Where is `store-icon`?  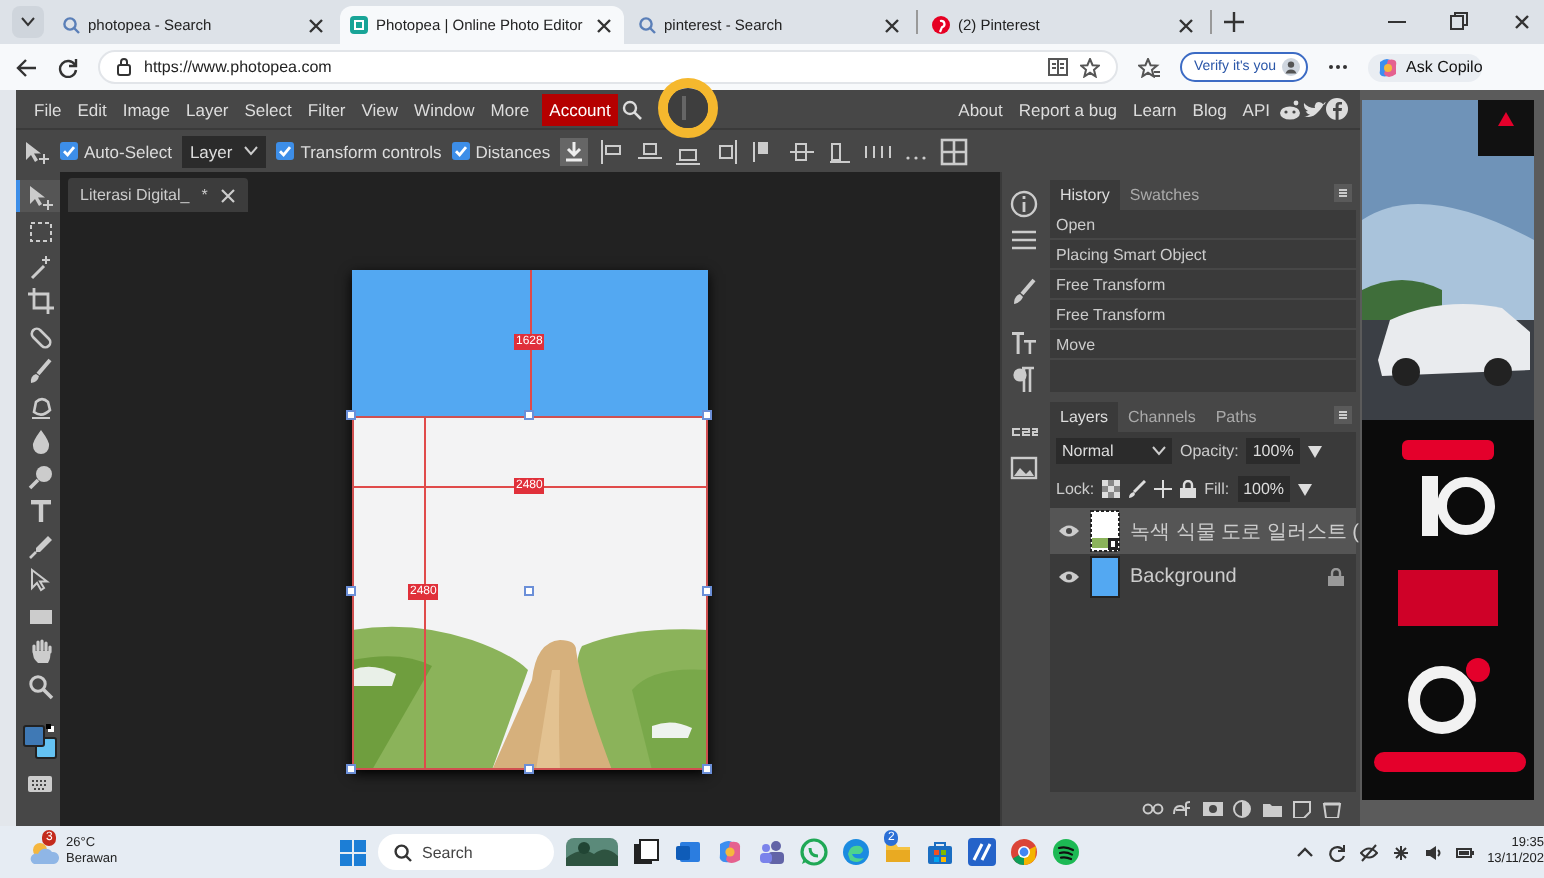
store-icon is located at coordinates (940, 852).